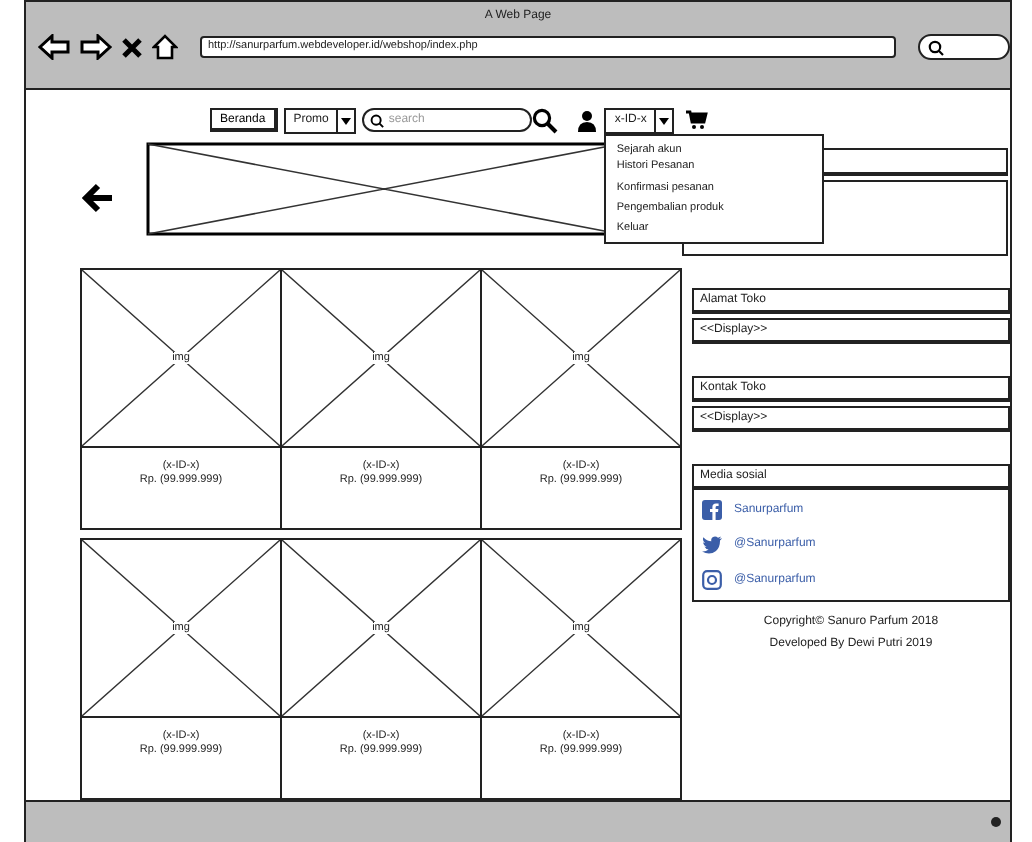 The image size is (1032, 842). Describe the element at coordinates (98, 197) in the screenshot. I see `back-arrow-icon` at that location.